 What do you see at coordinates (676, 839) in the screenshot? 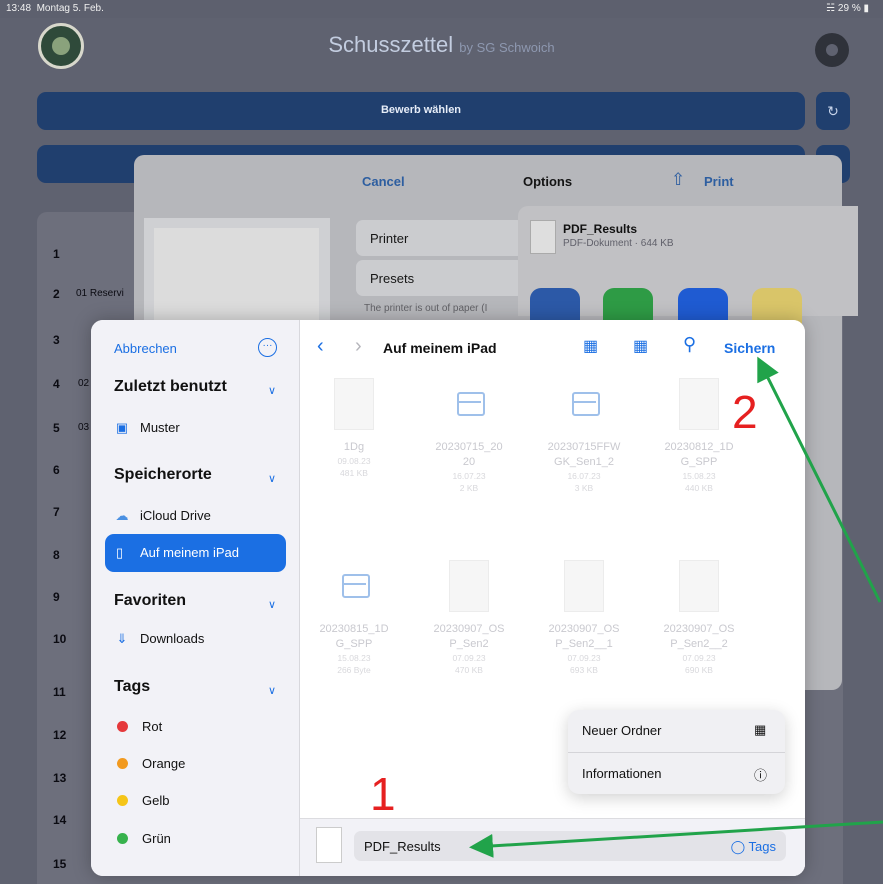
I see `arrow-to-filename` at bounding box center [676, 839].